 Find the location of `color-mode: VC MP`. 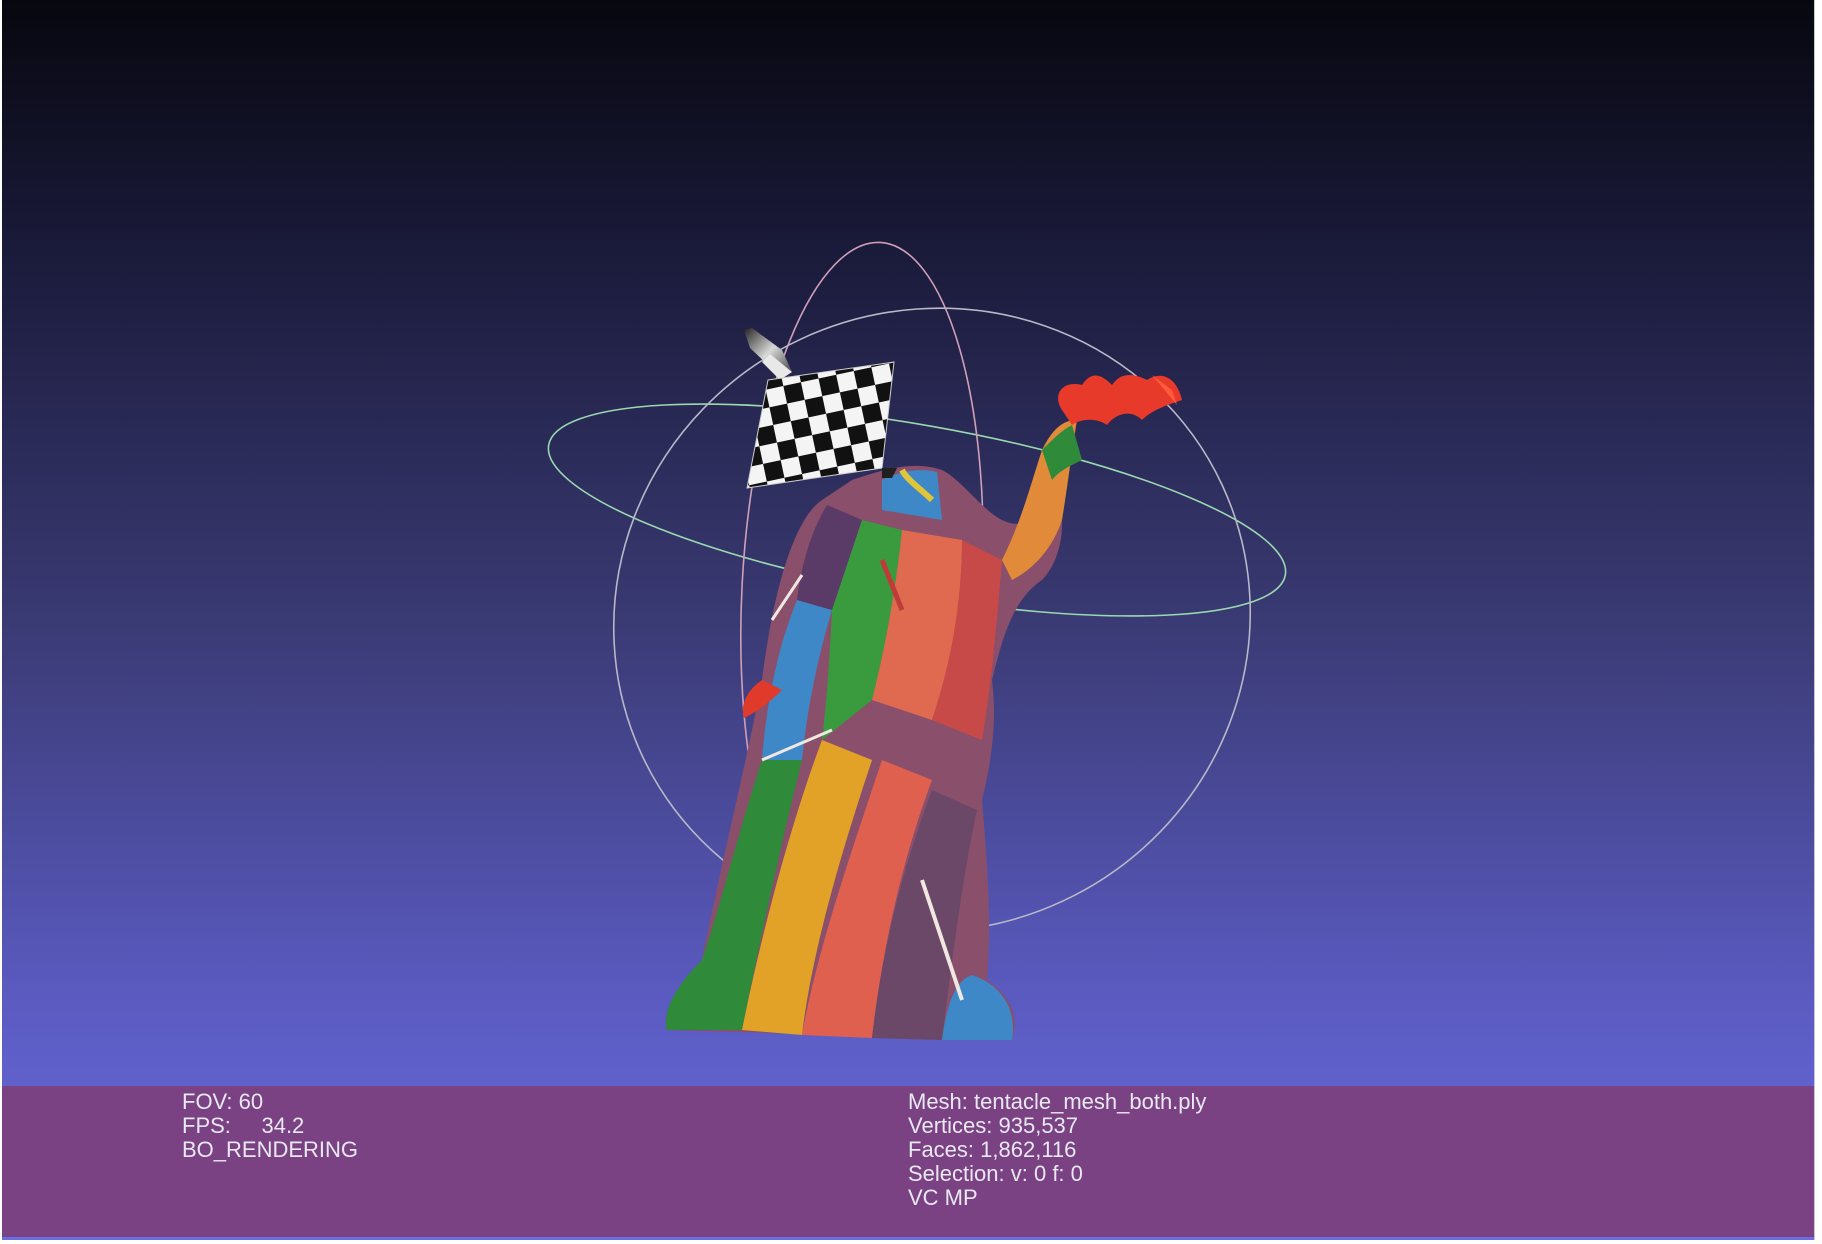

color-mode: VC MP is located at coordinates (943, 1197).